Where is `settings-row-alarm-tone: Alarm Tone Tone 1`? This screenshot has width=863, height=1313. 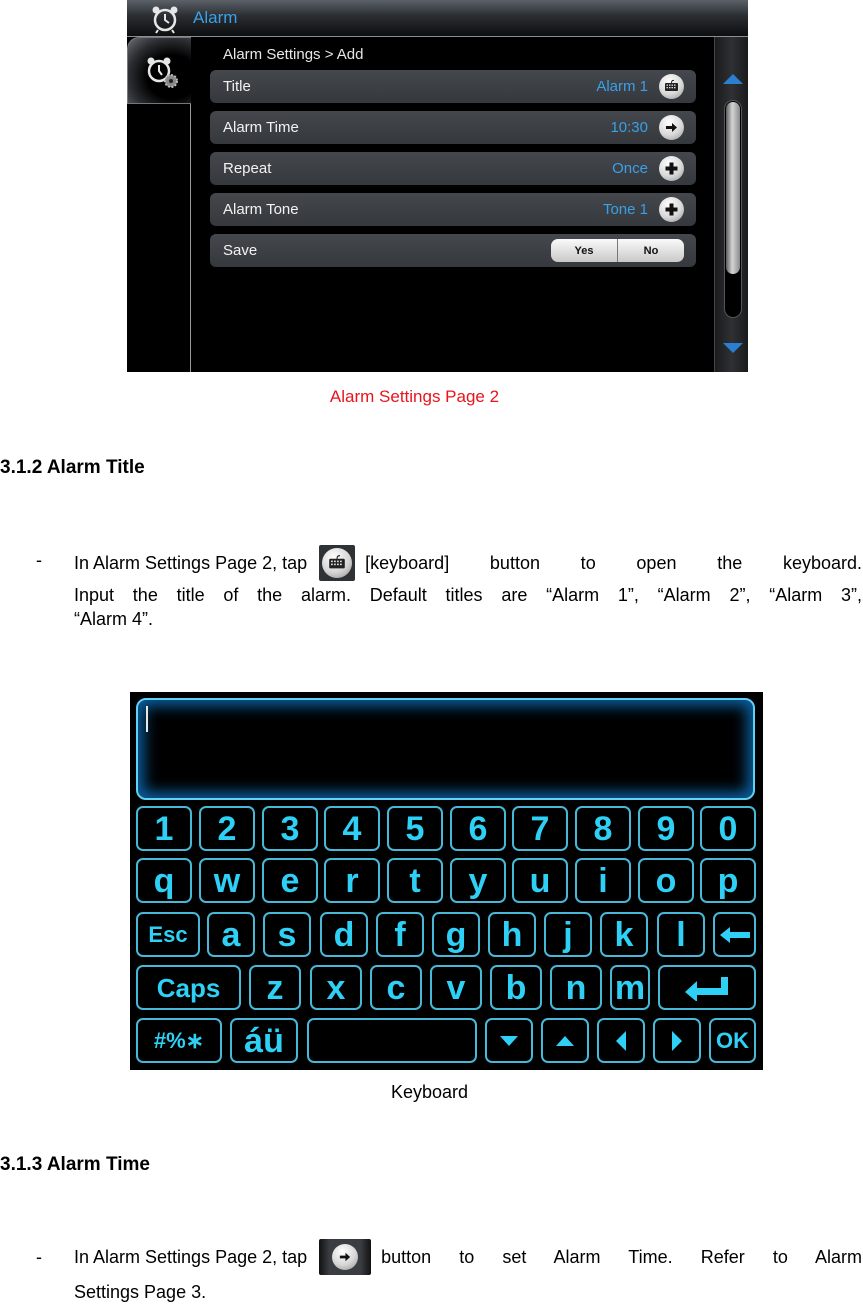 settings-row-alarm-tone: Alarm Tone Tone 1 is located at coordinates (453, 209).